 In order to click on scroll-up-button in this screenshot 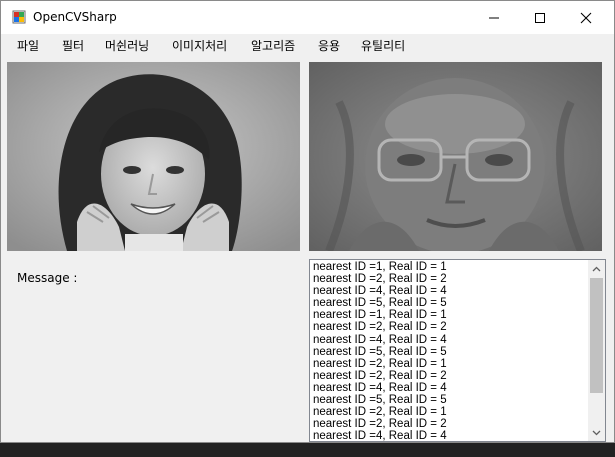, I will do `click(596, 268)`.